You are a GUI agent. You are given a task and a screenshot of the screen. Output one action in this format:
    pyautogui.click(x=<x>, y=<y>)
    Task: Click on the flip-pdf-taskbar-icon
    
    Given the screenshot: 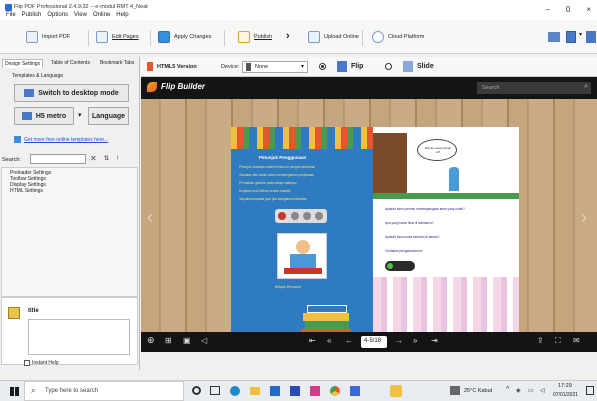 What is the action you would take?
    pyautogui.click(x=396, y=391)
    